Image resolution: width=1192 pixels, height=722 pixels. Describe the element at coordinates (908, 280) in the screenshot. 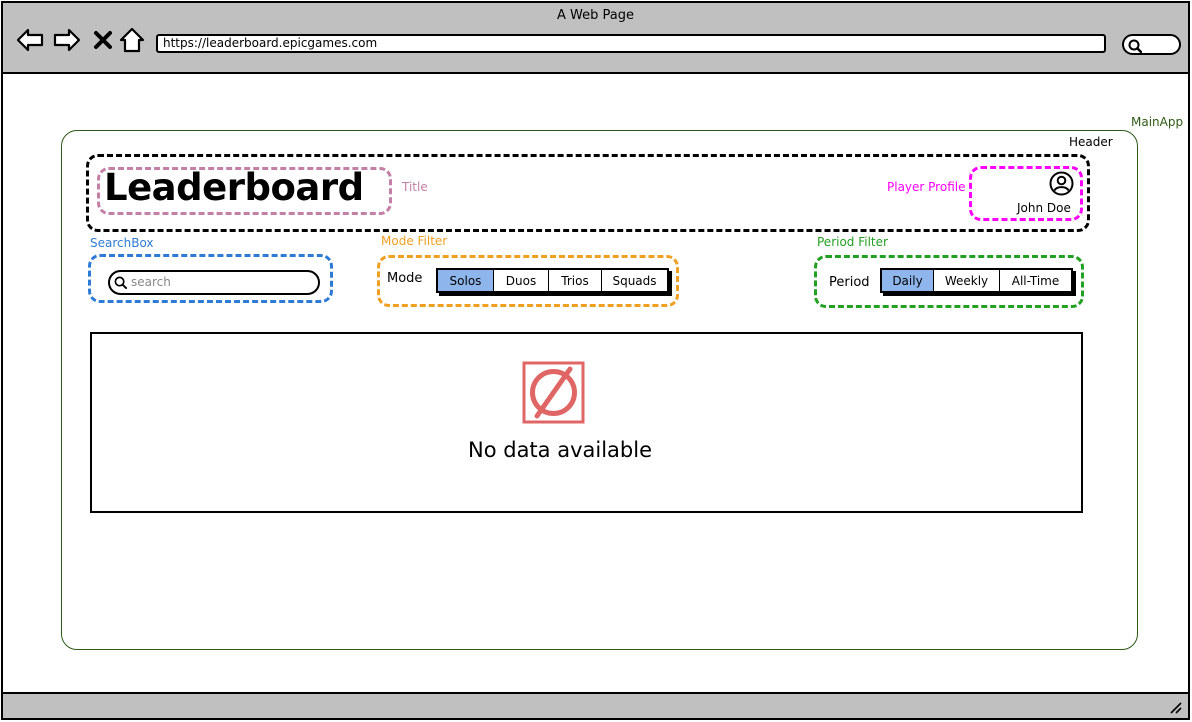

I see `period-option-daily: Daily` at that location.